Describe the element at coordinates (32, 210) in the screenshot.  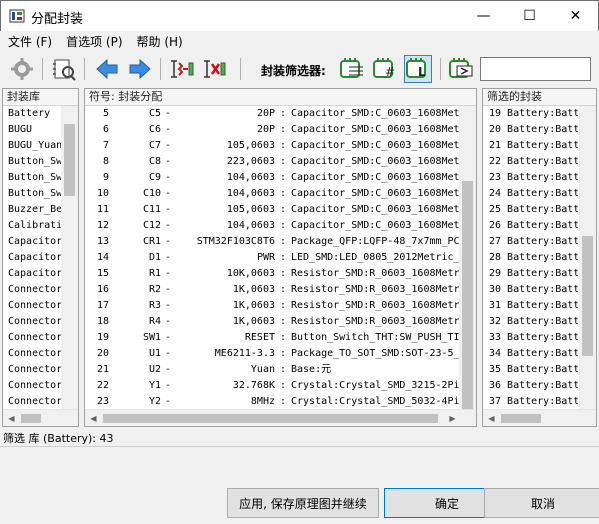
I see `library-item: Buzzer_Be` at that location.